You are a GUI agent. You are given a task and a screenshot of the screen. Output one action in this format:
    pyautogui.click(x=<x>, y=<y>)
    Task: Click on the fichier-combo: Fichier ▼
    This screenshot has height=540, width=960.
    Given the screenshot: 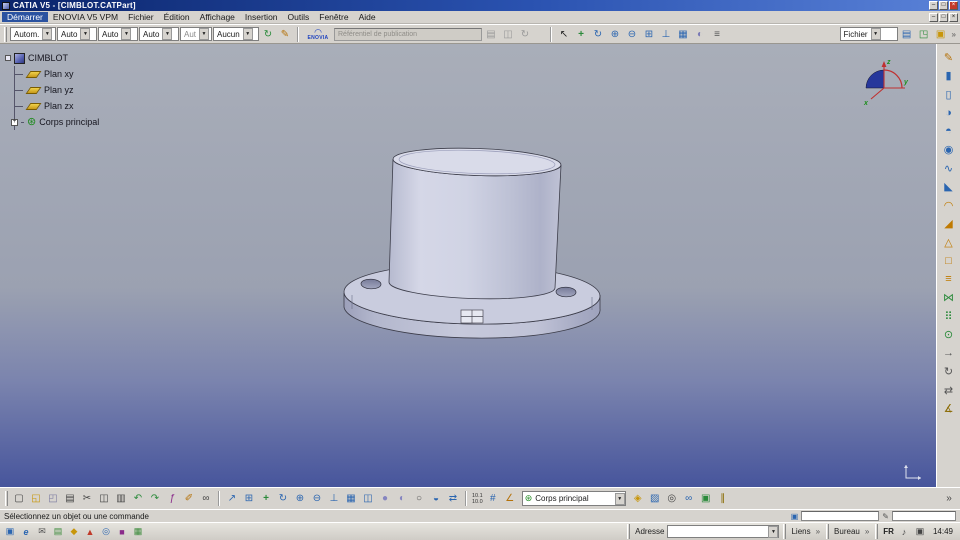 What is the action you would take?
    pyautogui.click(x=868, y=34)
    